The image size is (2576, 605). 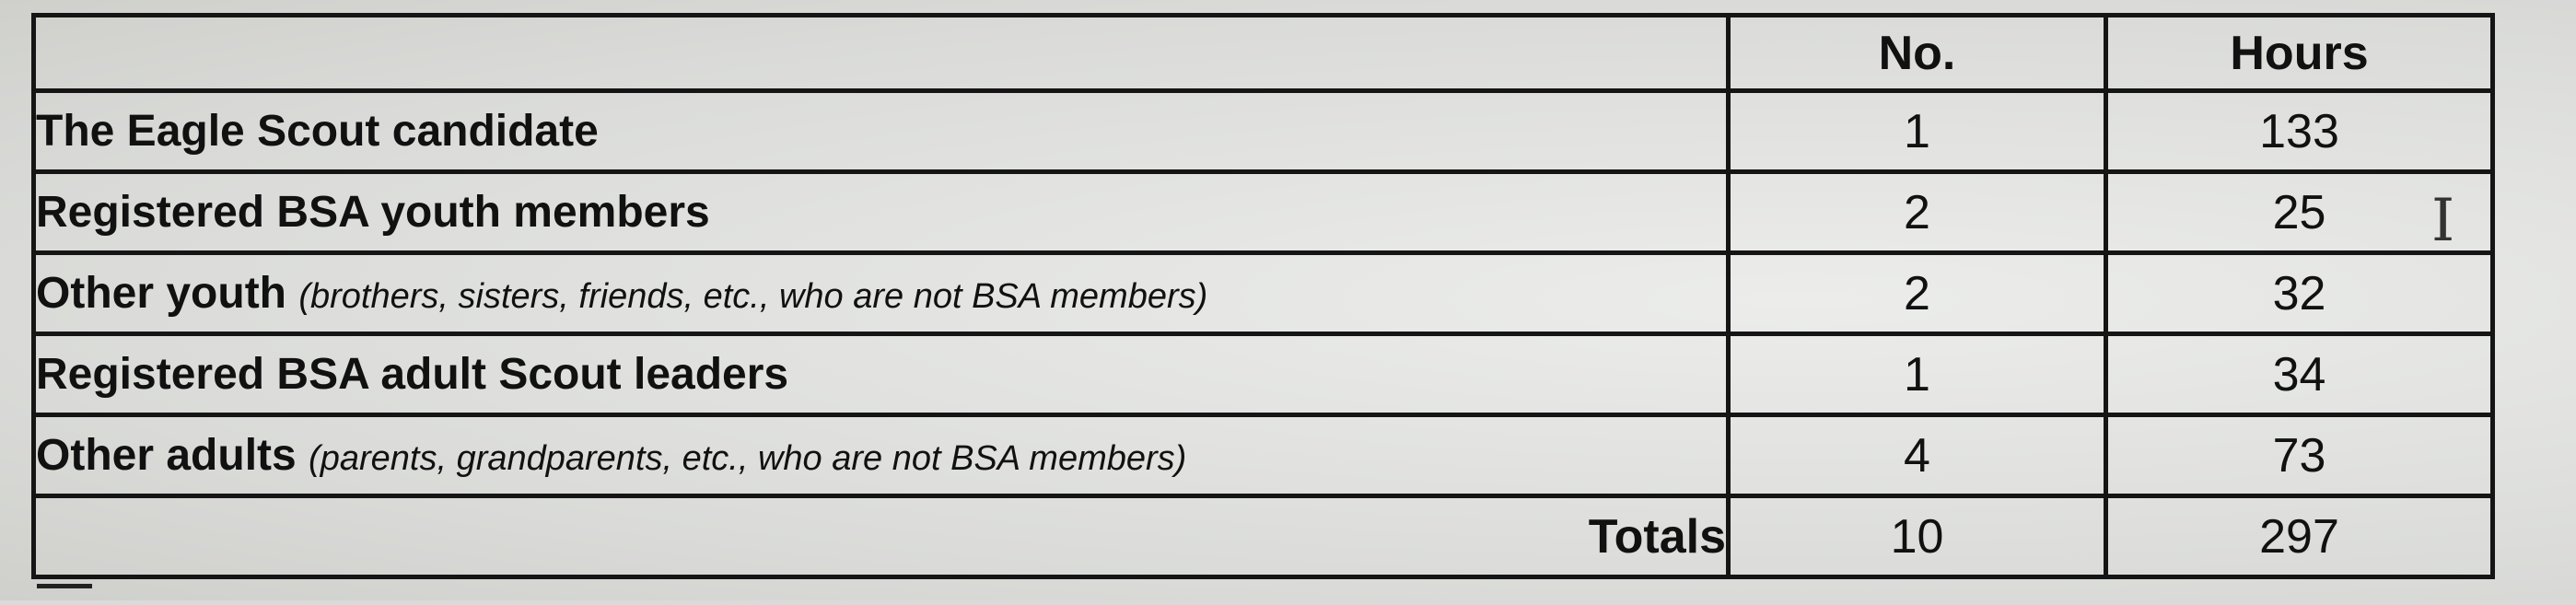 I want to click on row-hours: 133, so click(x=2299, y=131).